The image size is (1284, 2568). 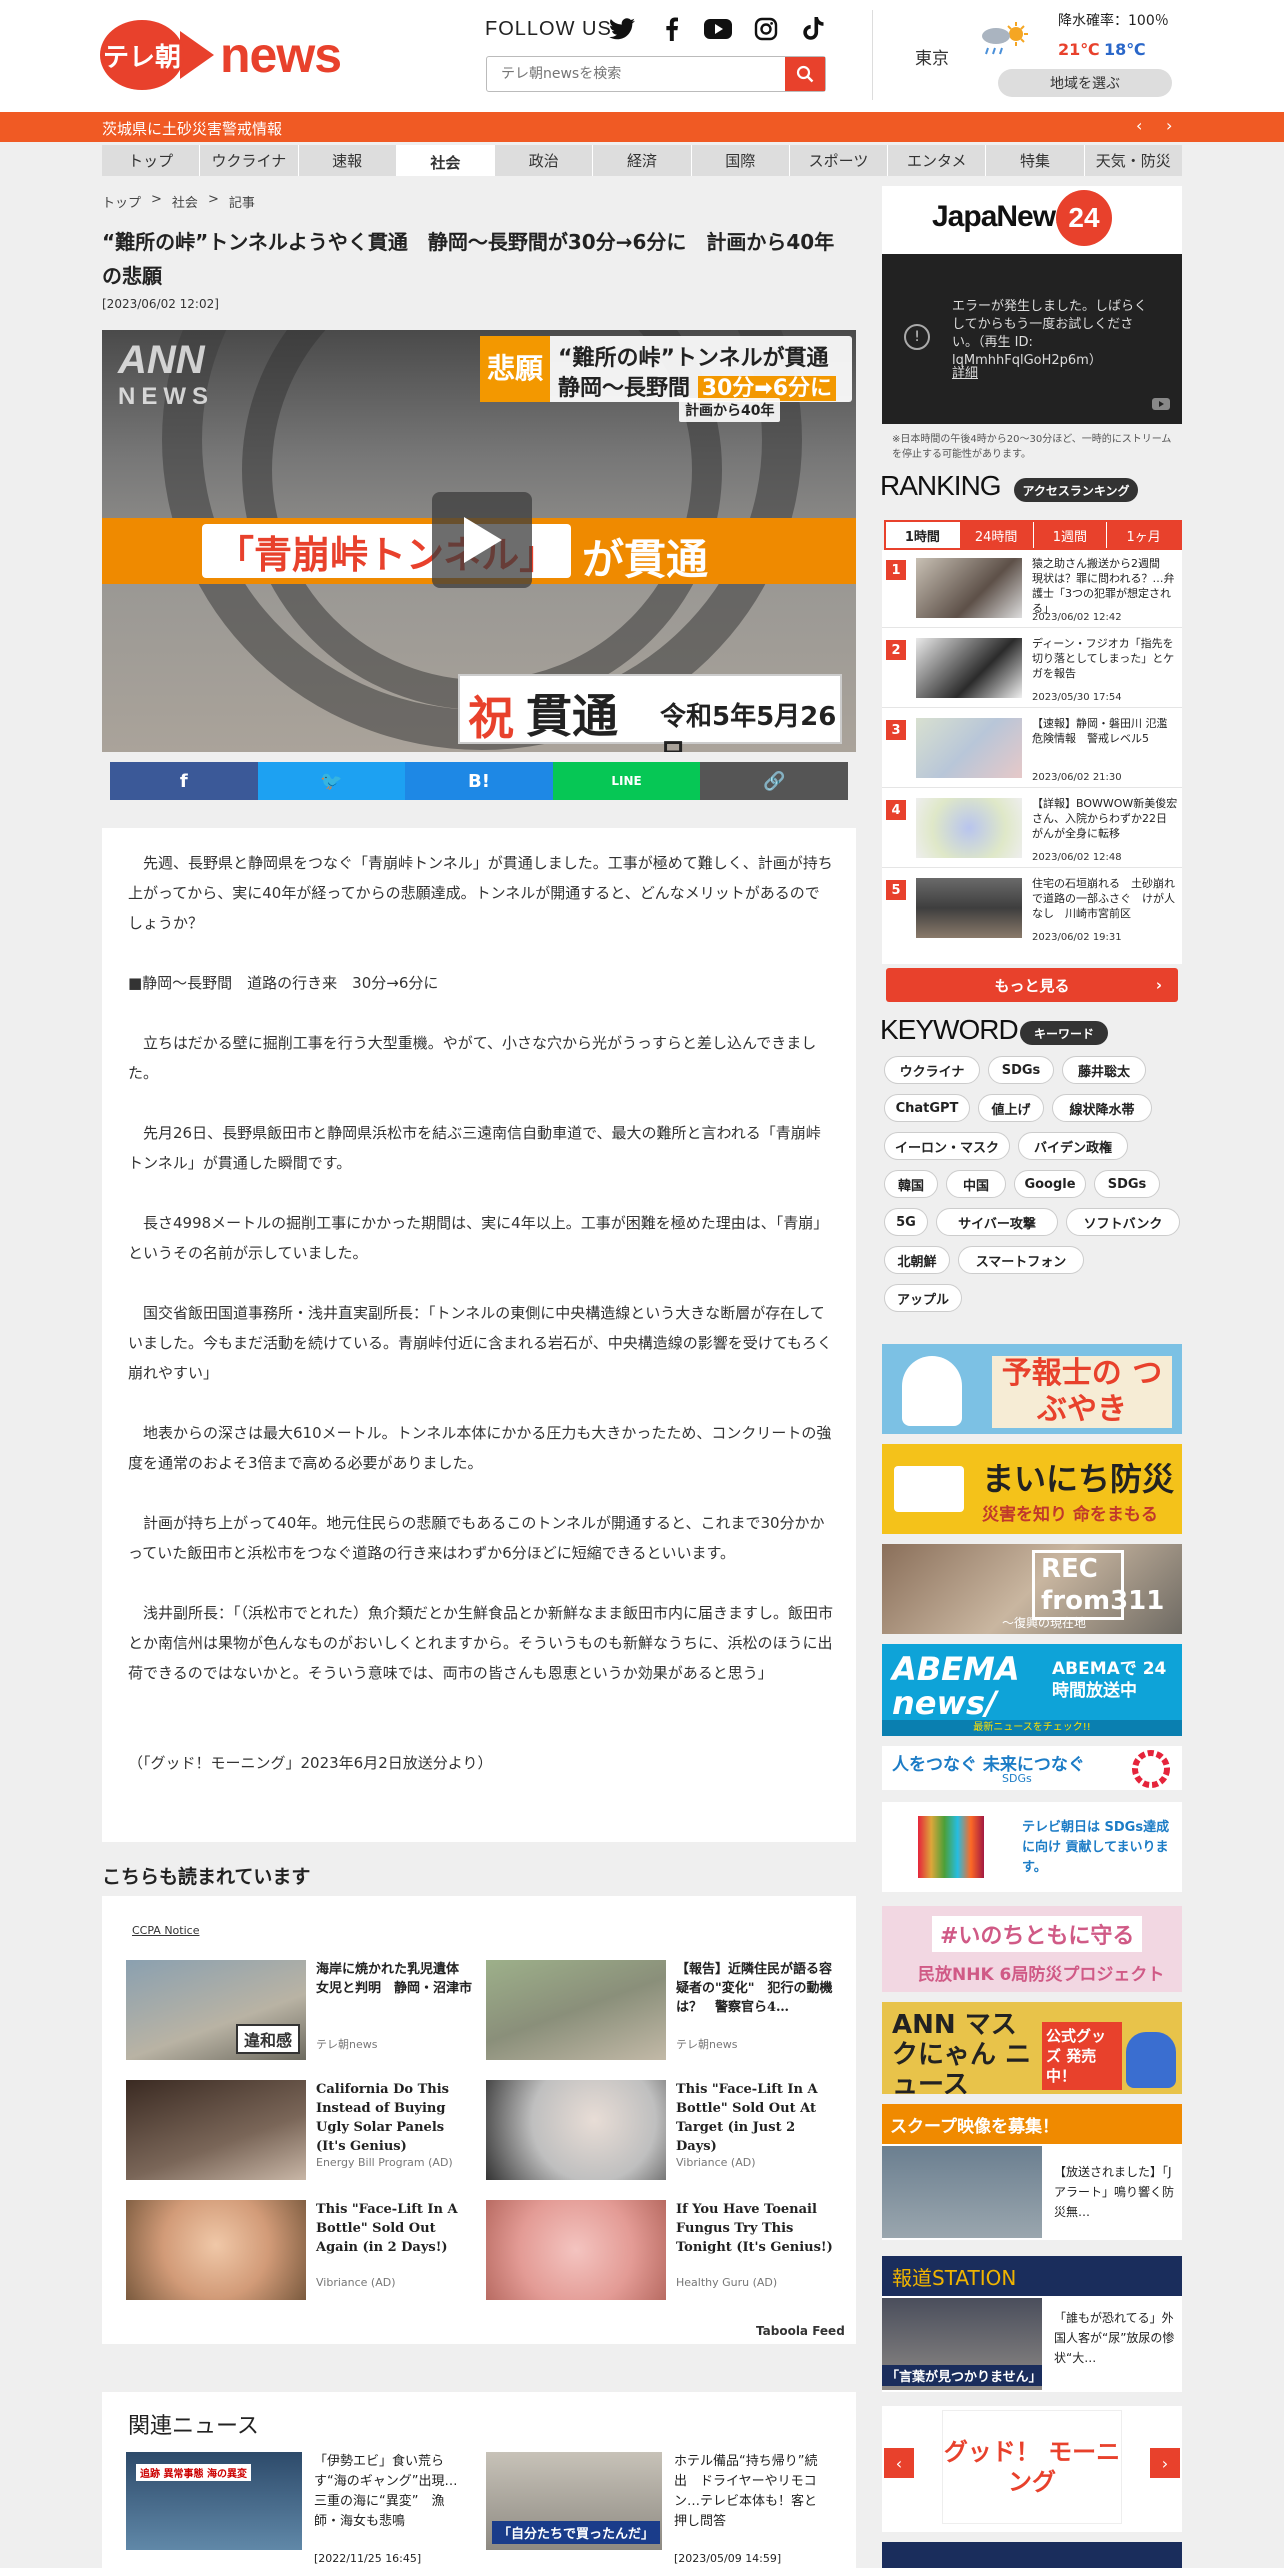 What do you see at coordinates (482, 540) in the screenshot?
I see `play-button` at bounding box center [482, 540].